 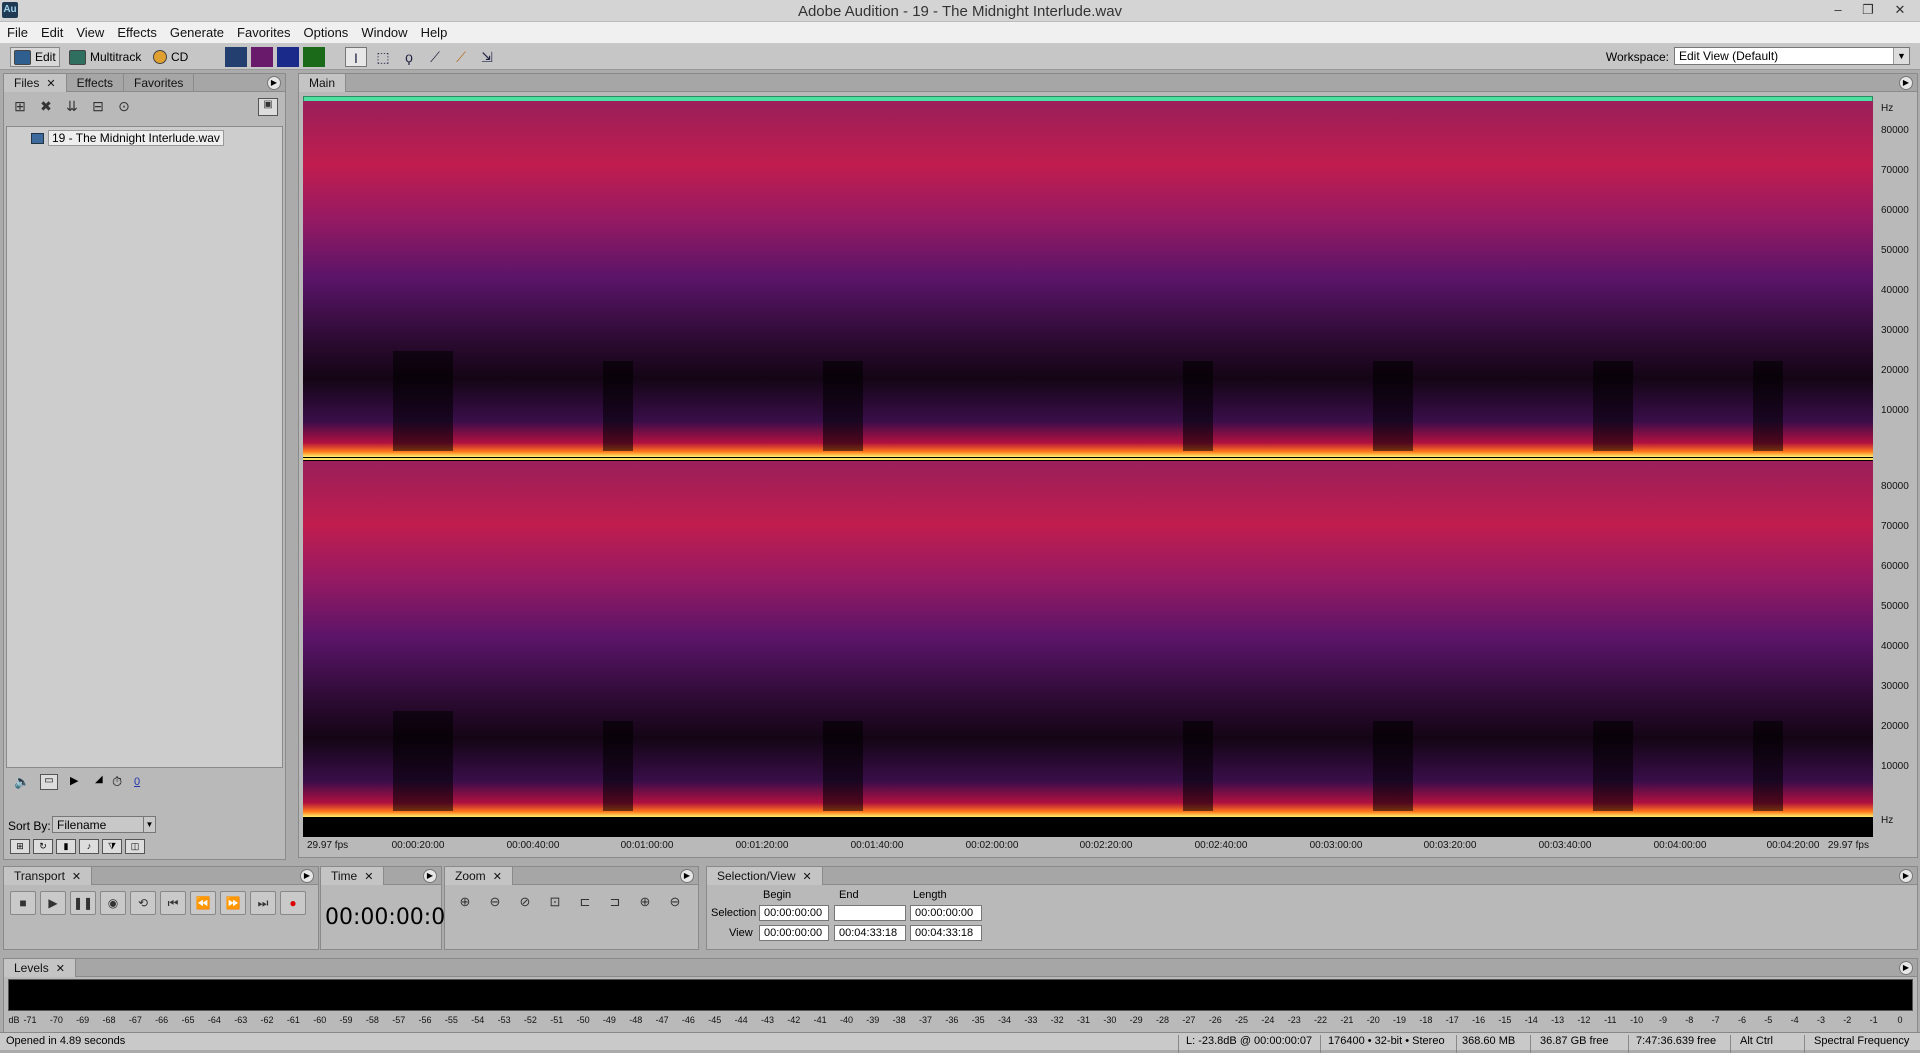 What do you see at coordinates (124, 107) in the screenshot?
I see `import-icon: ⊙` at bounding box center [124, 107].